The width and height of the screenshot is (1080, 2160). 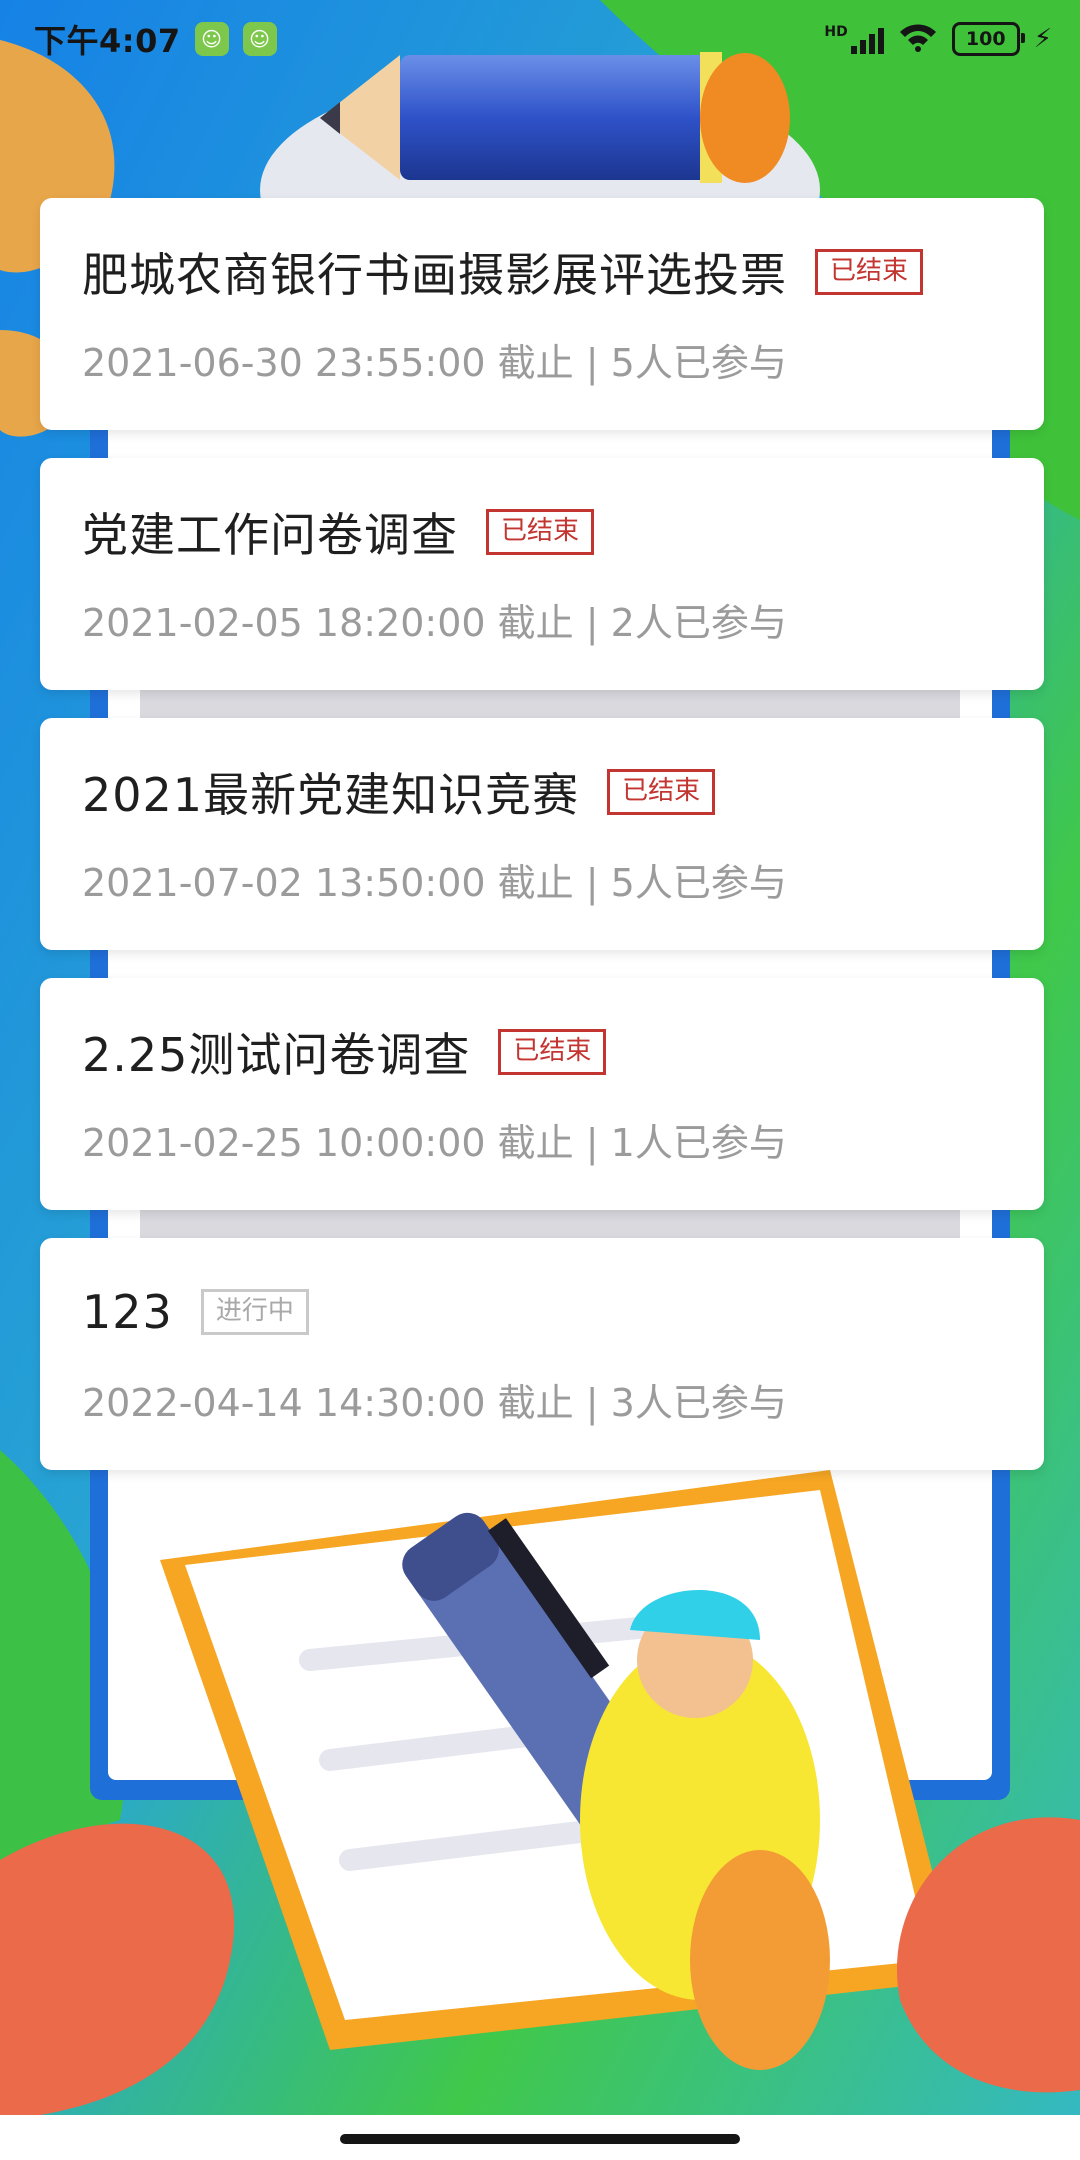 I want to click on charging-icon: ⚡, so click(x=1042, y=39).